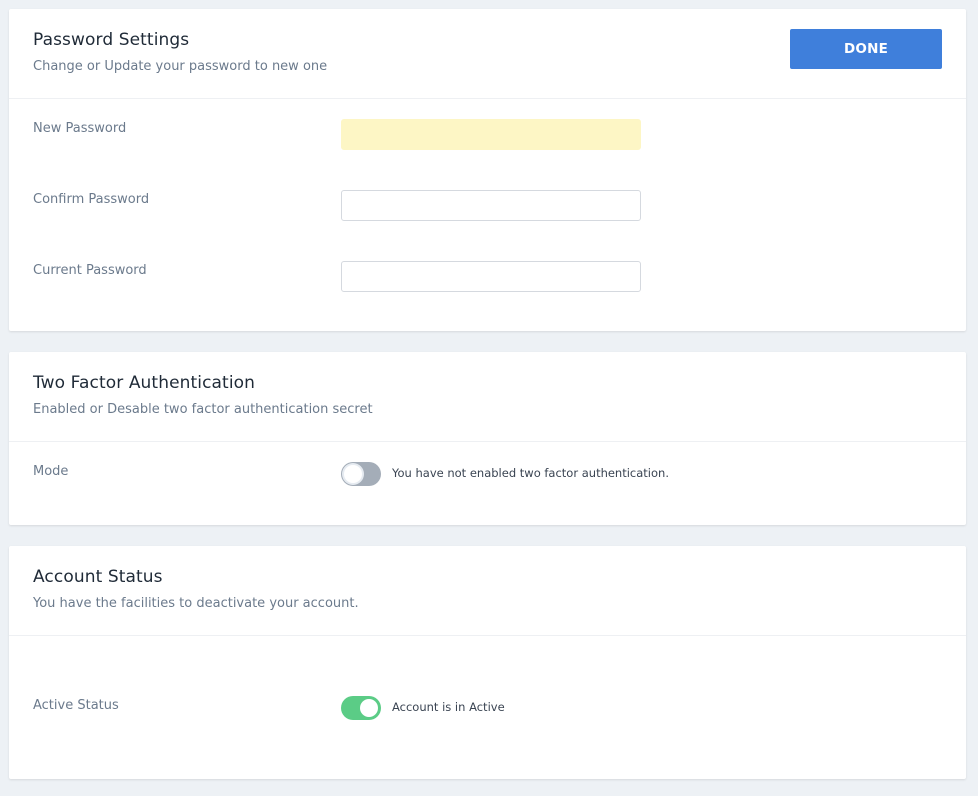 This screenshot has height=796, width=978. What do you see at coordinates (98, 577) in the screenshot?
I see `account-status-title: Account Status` at bounding box center [98, 577].